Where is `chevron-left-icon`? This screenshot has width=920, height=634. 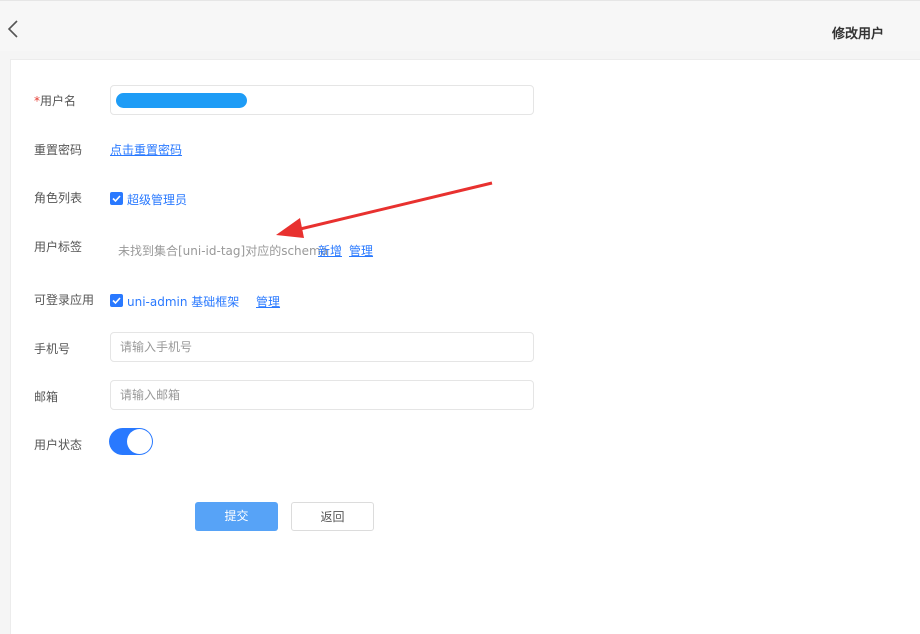 chevron-left-icon is located at coordinates (13, 29).